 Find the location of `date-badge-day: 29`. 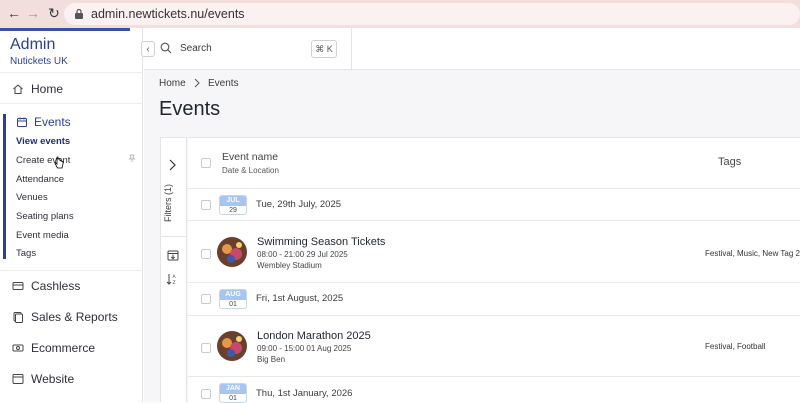

date-badge-day: 29 is located at coordinates (233, 210).